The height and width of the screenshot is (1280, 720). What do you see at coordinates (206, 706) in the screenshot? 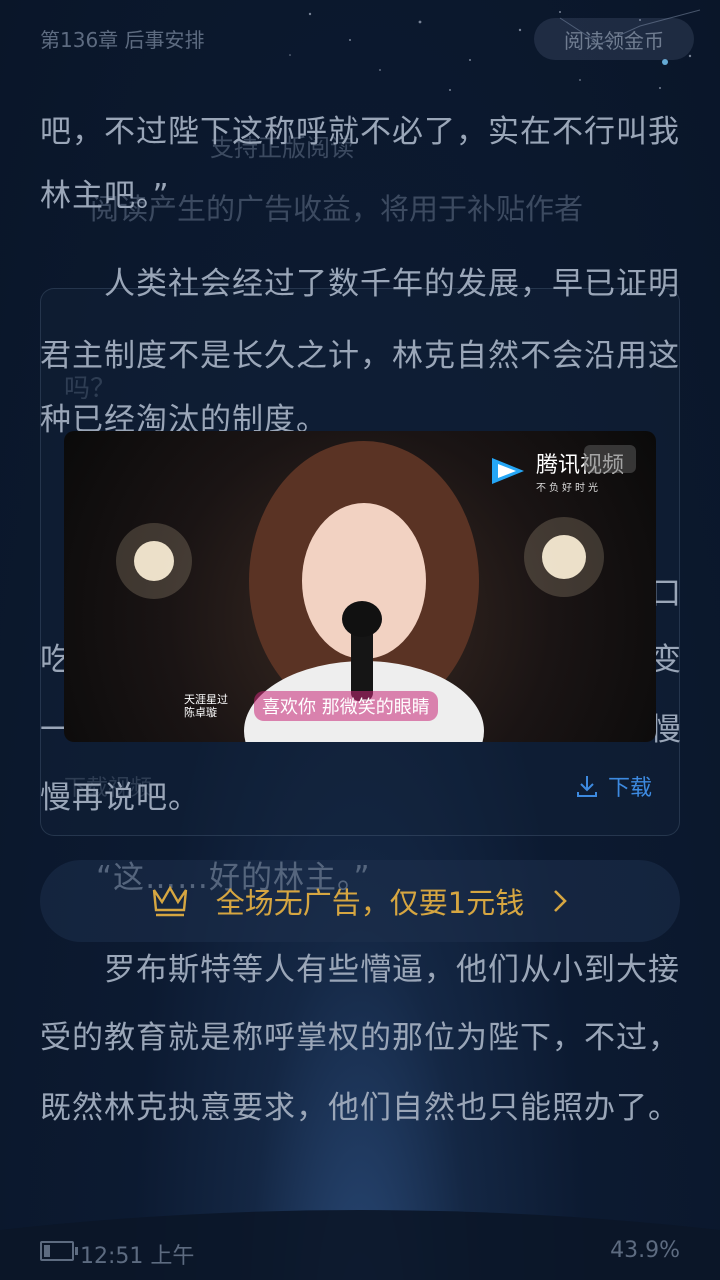
I see `caption-tag: 天涯星过 陈卓璇` at bounding box center [206, 706].